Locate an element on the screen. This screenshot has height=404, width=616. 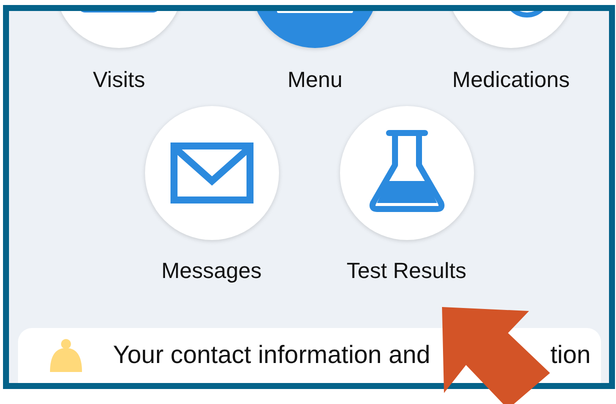
notice-text: tion is located at coordinates (570, 355).